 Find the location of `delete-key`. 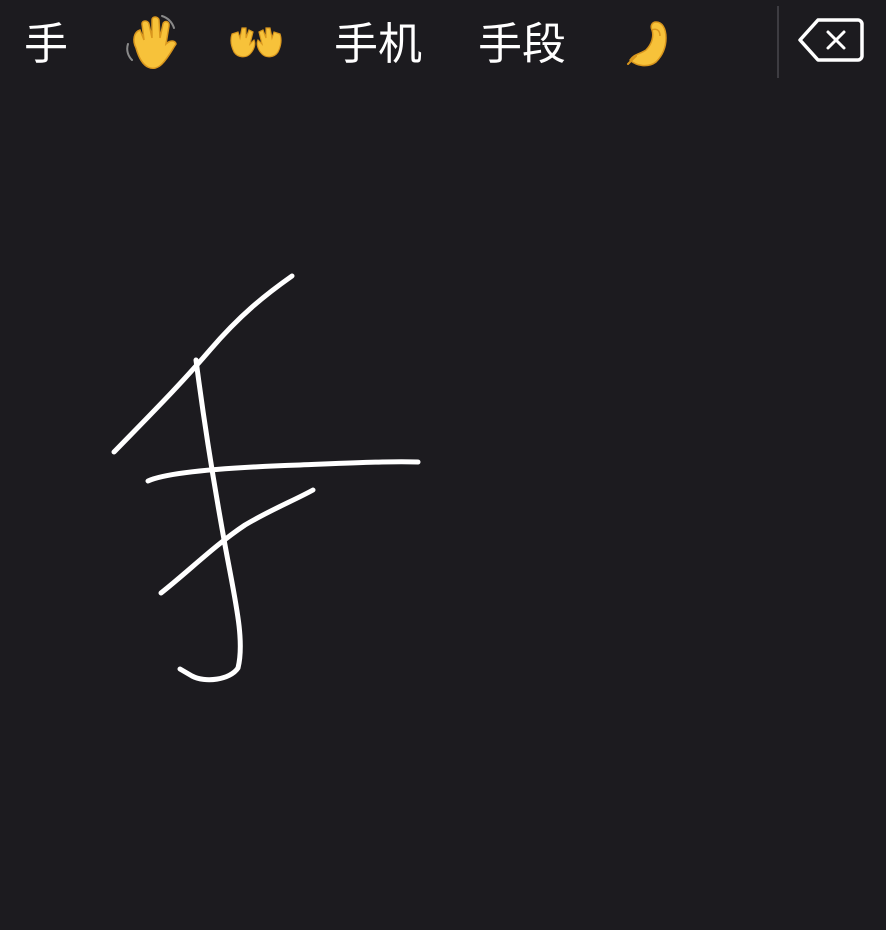

delete-key is located at coordinates (834, 46).